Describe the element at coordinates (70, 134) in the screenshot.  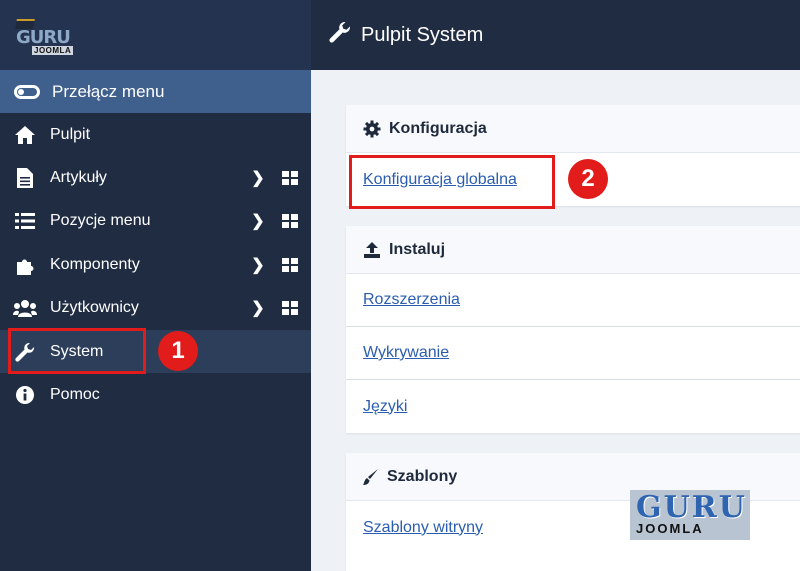
I see `sidebar-item-label: Pulpit` at that location.